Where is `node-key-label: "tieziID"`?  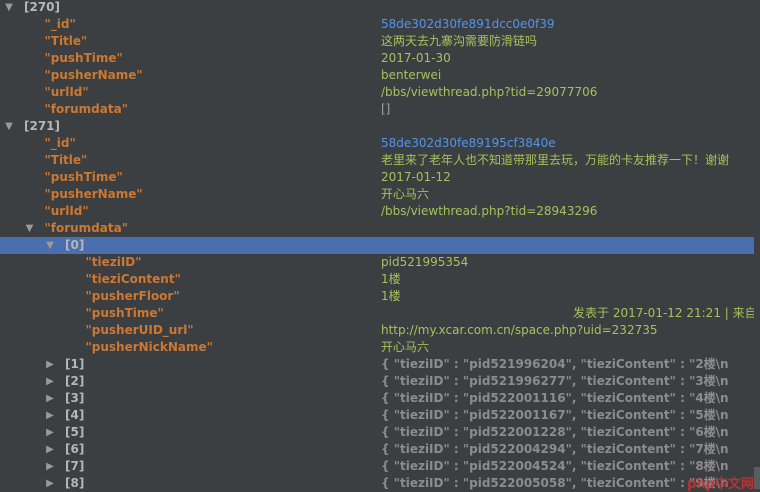 node-key-label: "tieziID" is located at coordinates (113, 262).